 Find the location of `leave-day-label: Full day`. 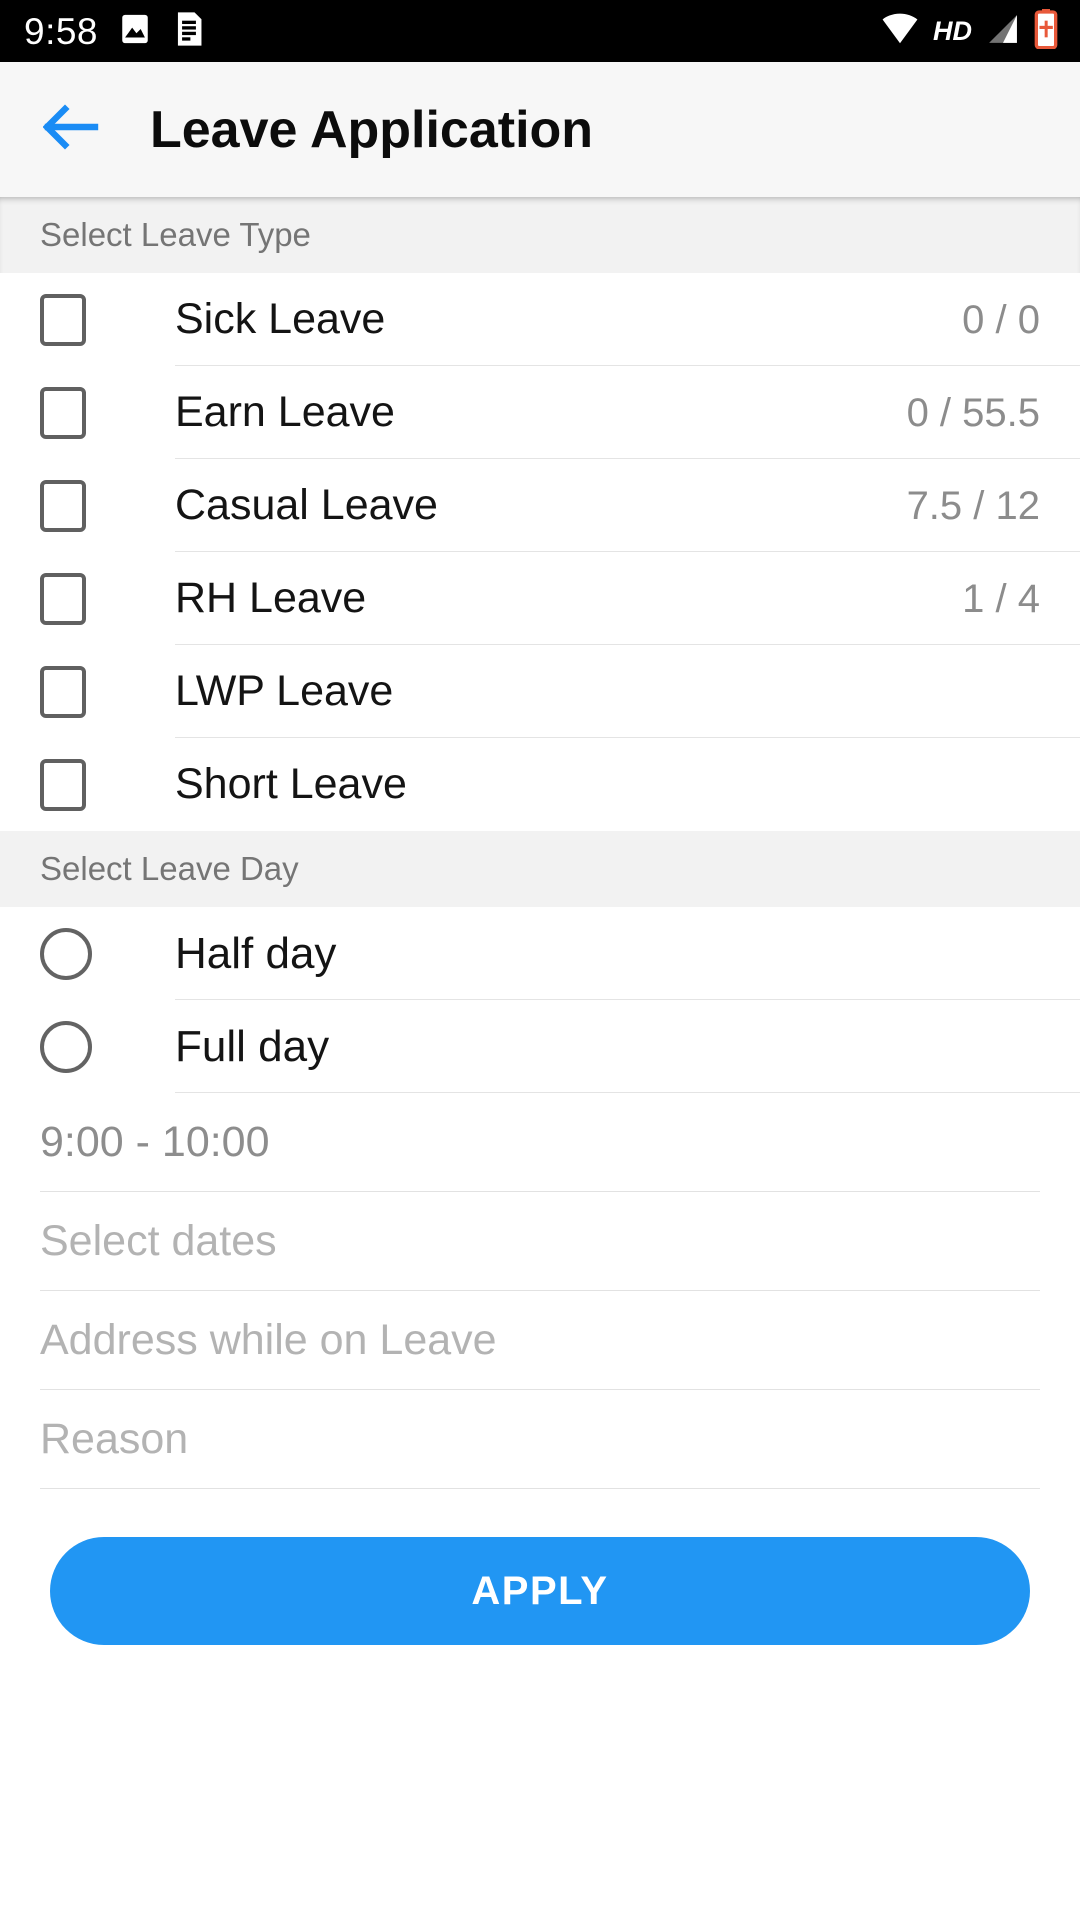

leave-day-label: Full day is located at coordinates (252, 1046).